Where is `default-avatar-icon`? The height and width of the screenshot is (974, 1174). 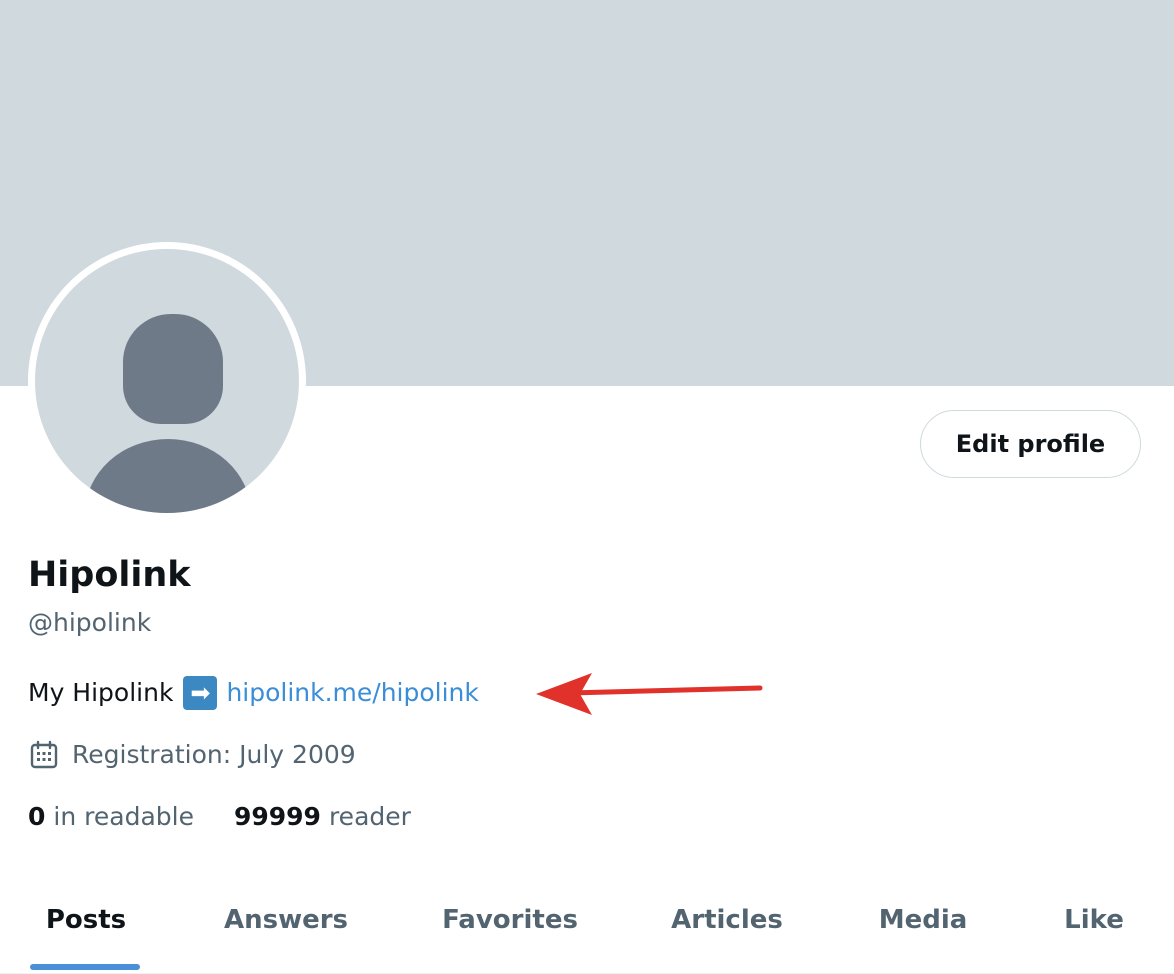 default-avatar-icon is located at coordinates (167, 381).